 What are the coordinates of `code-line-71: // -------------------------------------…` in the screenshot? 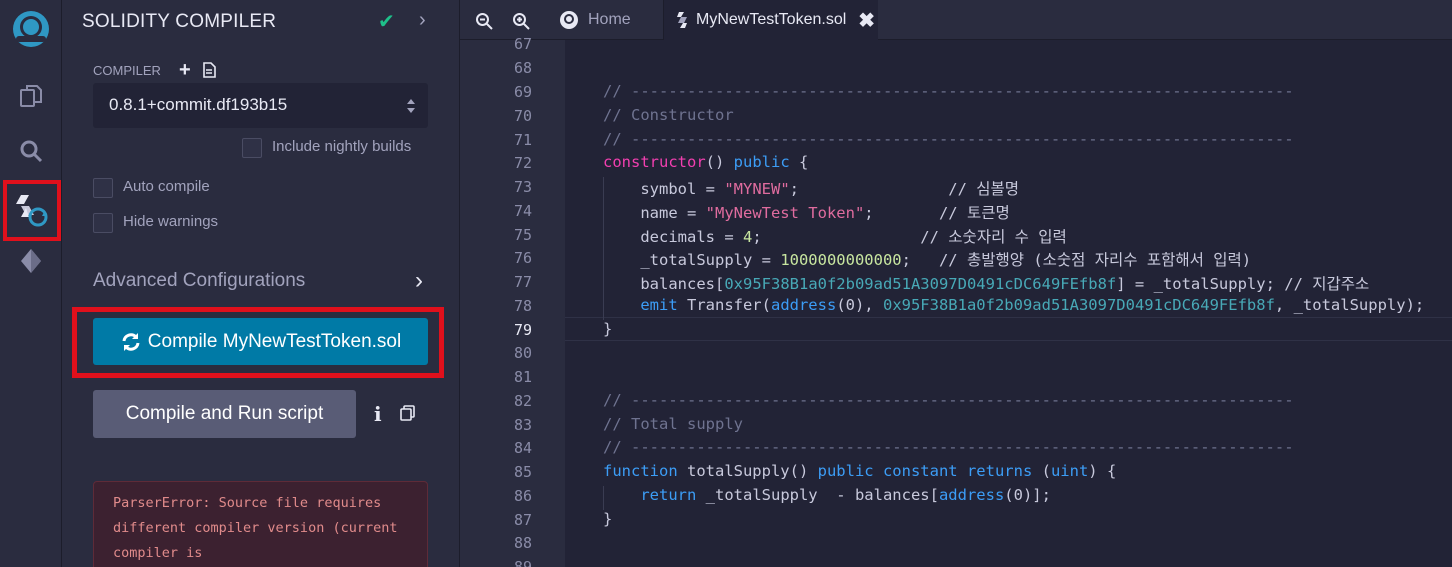 It's located at (948, 139).